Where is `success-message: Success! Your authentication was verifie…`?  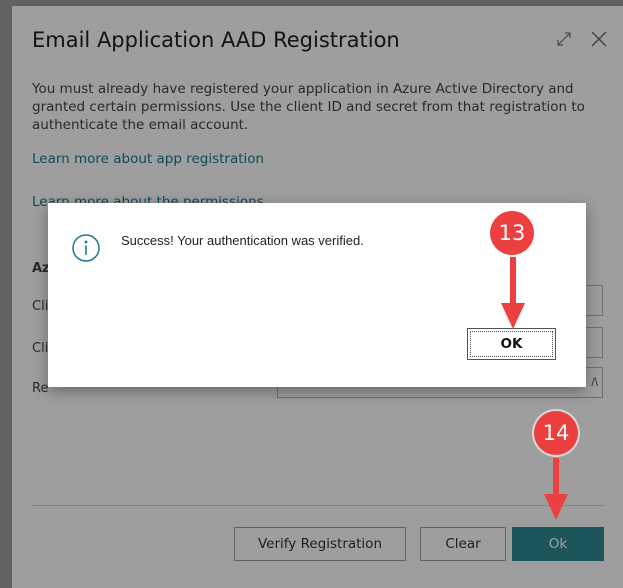 success-message: Success! Your authentication was verifie… is located at coordinates (242, 240).